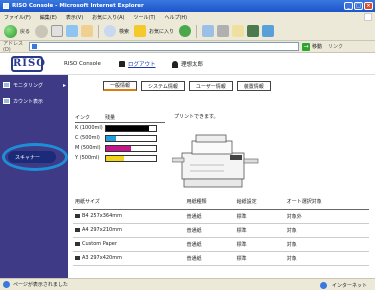 The image size is (375, 290). I want to click on address-label: アドレス(D), so click(13, 47).